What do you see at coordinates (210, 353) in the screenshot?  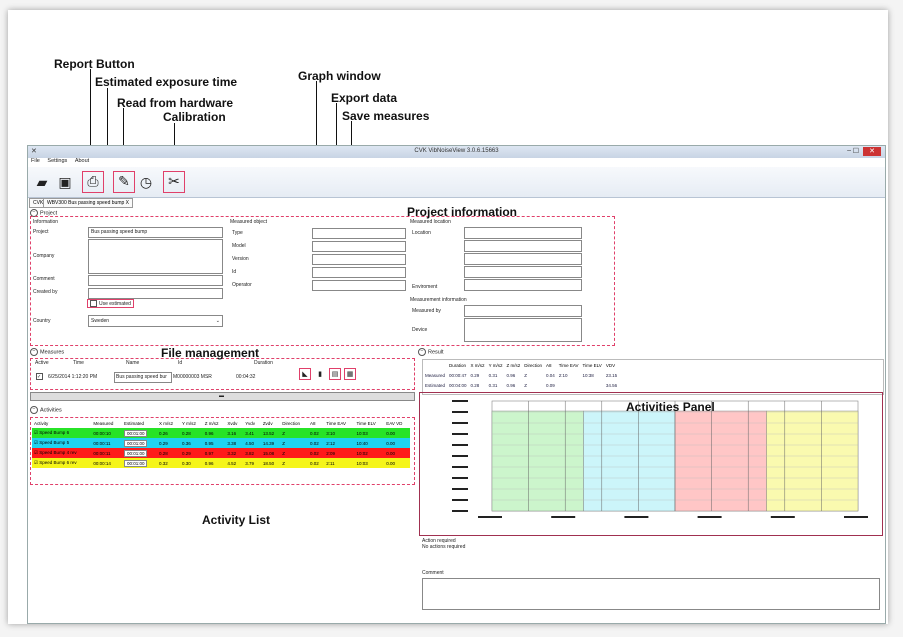 I see `callout-file-management: File management` at bounding box center [210, 353].